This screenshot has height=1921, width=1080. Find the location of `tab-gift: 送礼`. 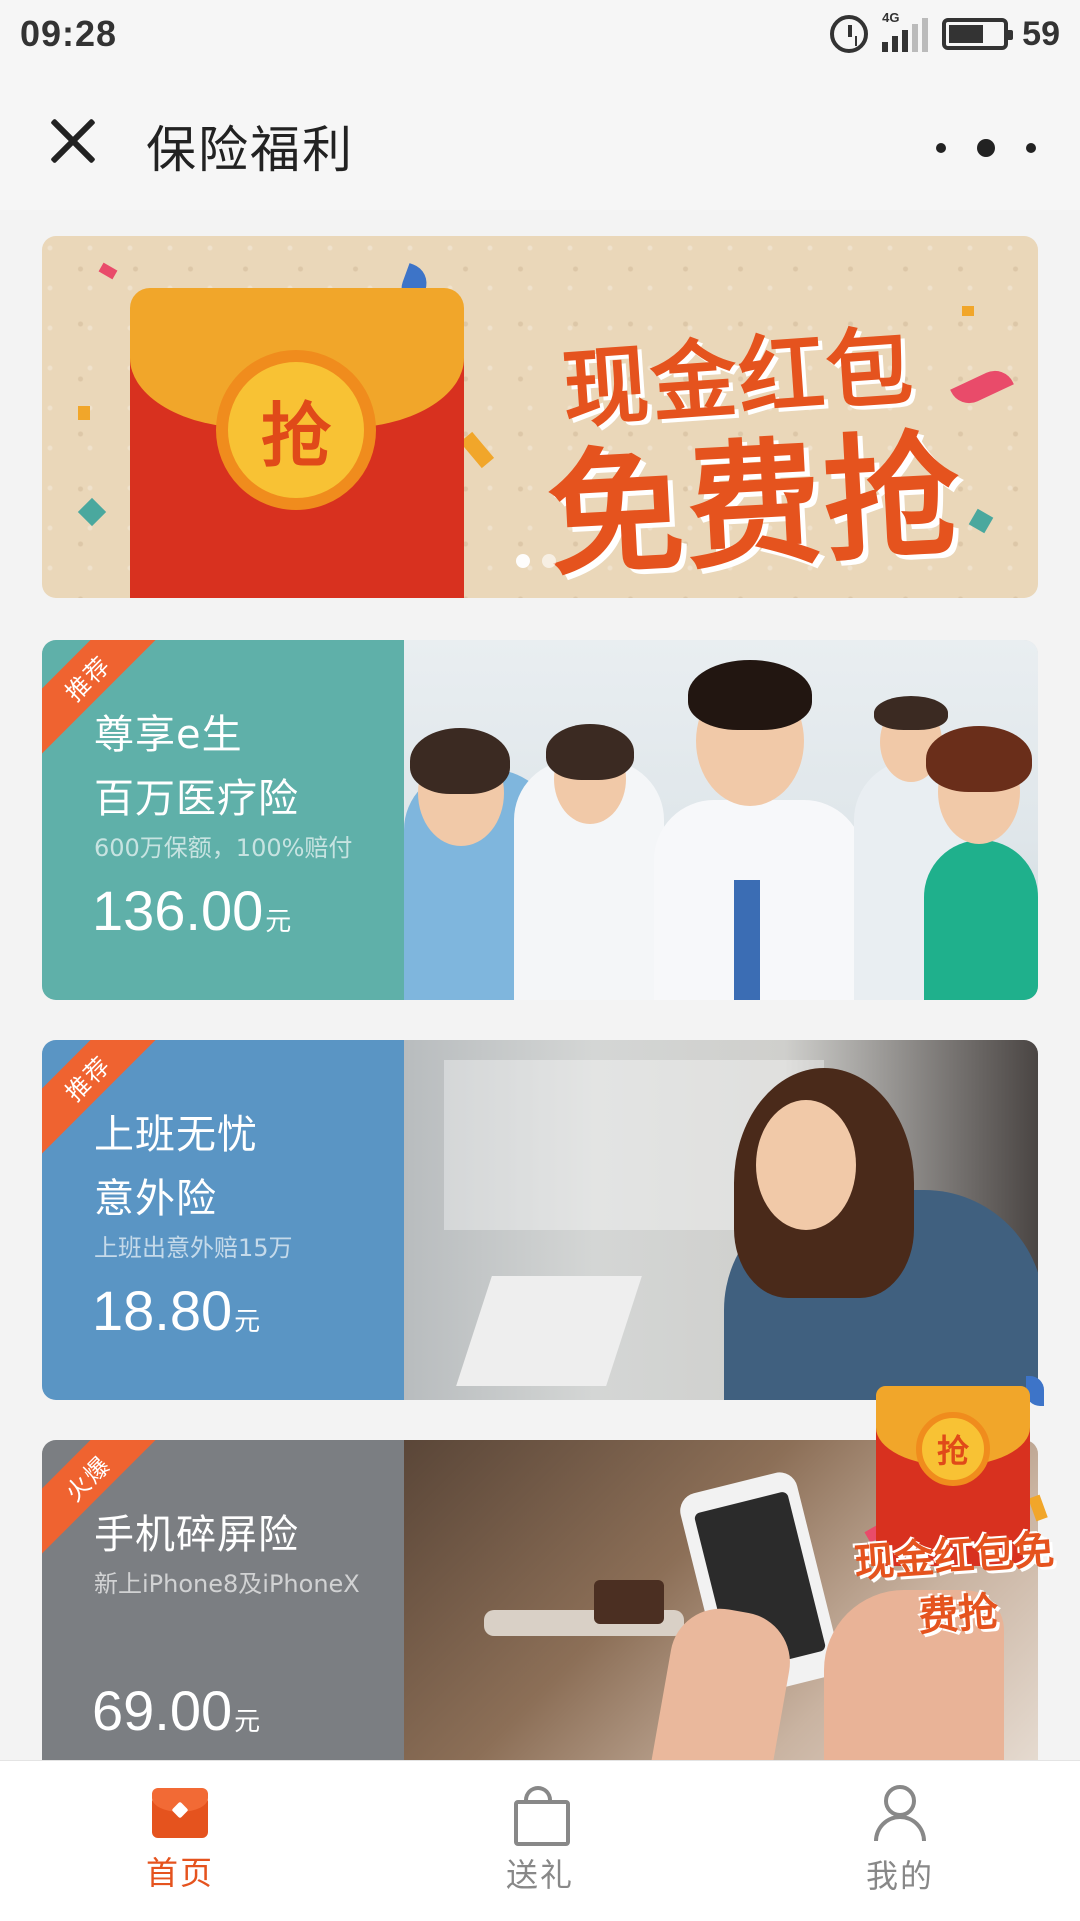

tab-gift: 送礼 is located at coordinates (540, 1841).